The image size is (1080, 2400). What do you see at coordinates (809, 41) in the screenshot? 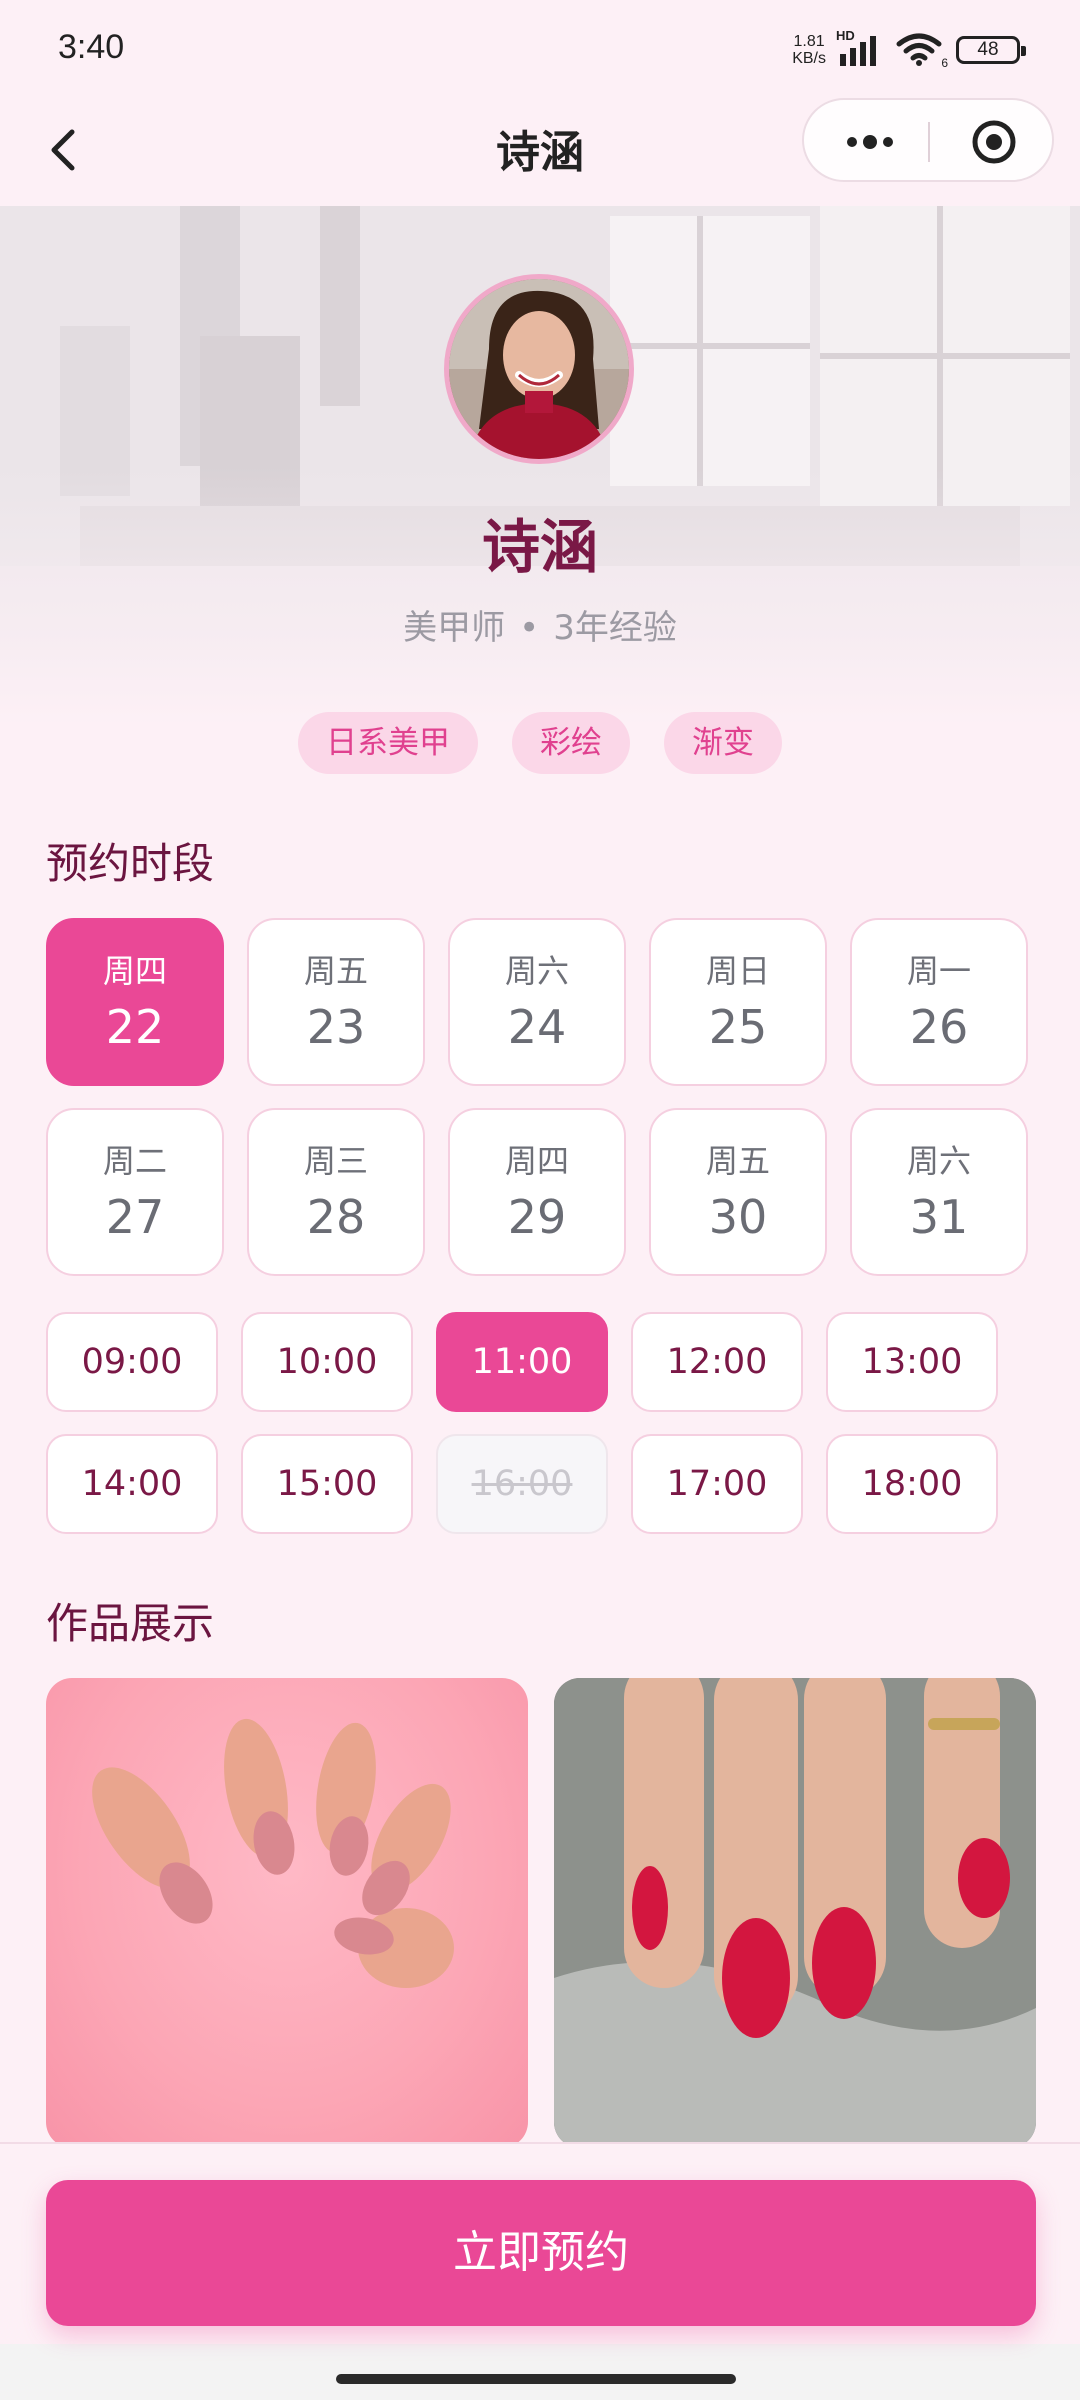
I see `net-speed-value: 1.81` at bounding box center [809, 41].